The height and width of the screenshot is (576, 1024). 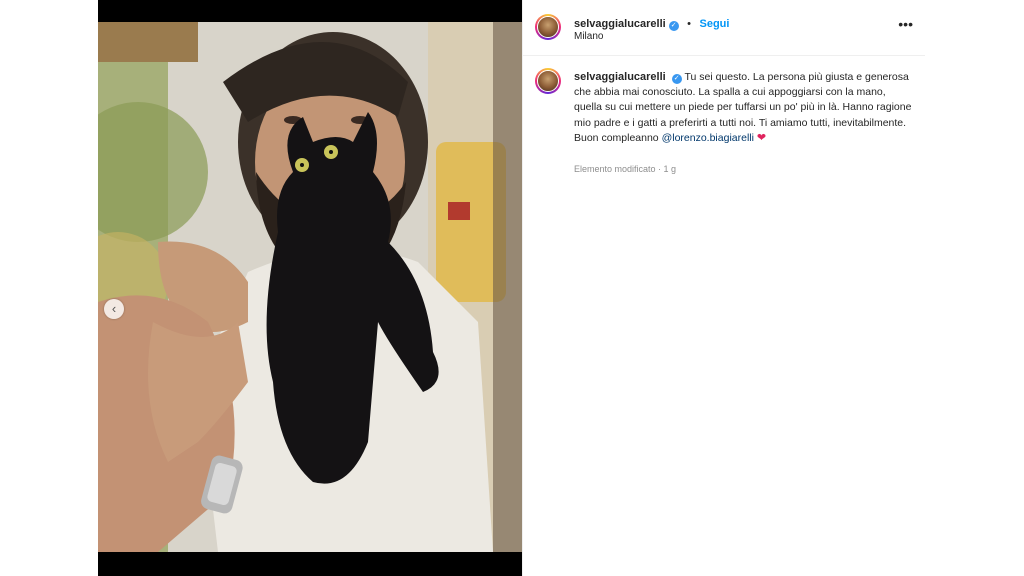 I want to click on post-meta: Elemento modificato · 1 g, so click(x=625, y=169).